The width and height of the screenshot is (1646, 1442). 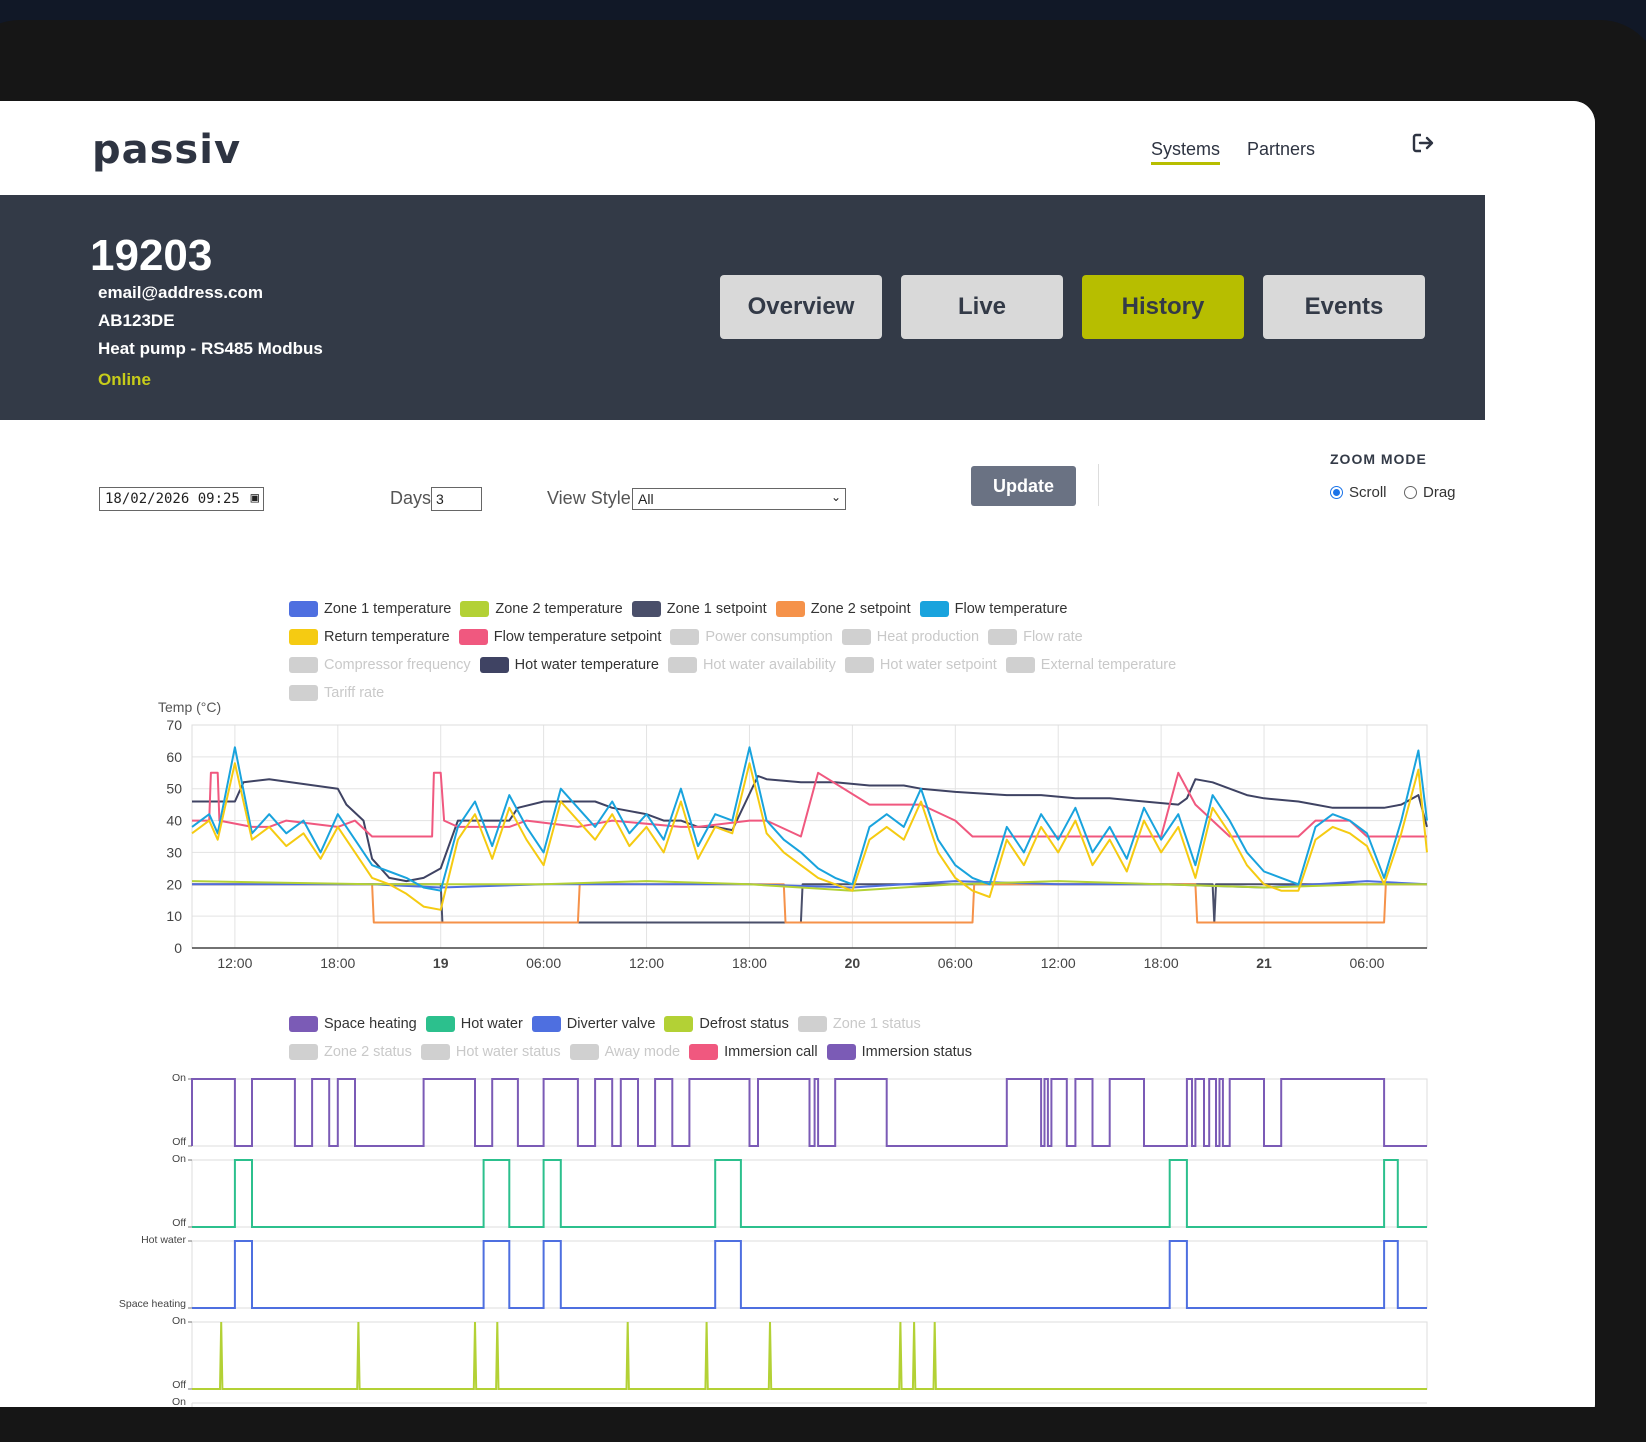 I want to click on nav-systems: Systems, so click(x=1186, y=152).